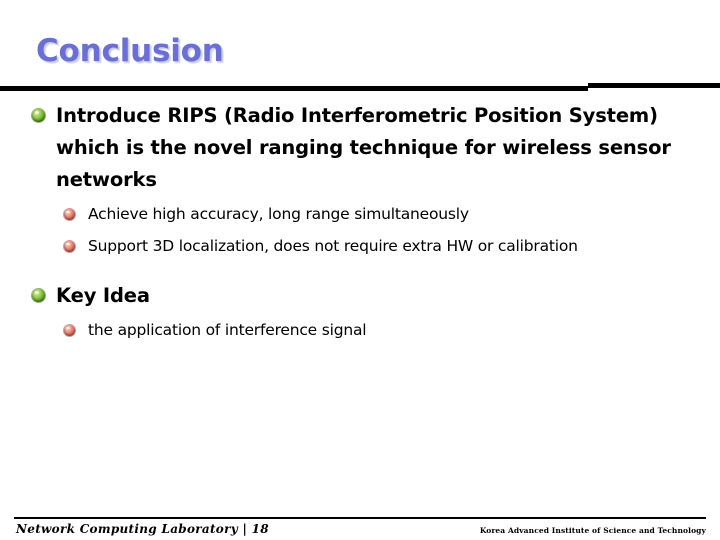  Describe the element at coordinates (227, 330) in the screenshot. I see `bullet-text: the application of interference signal` at that location.